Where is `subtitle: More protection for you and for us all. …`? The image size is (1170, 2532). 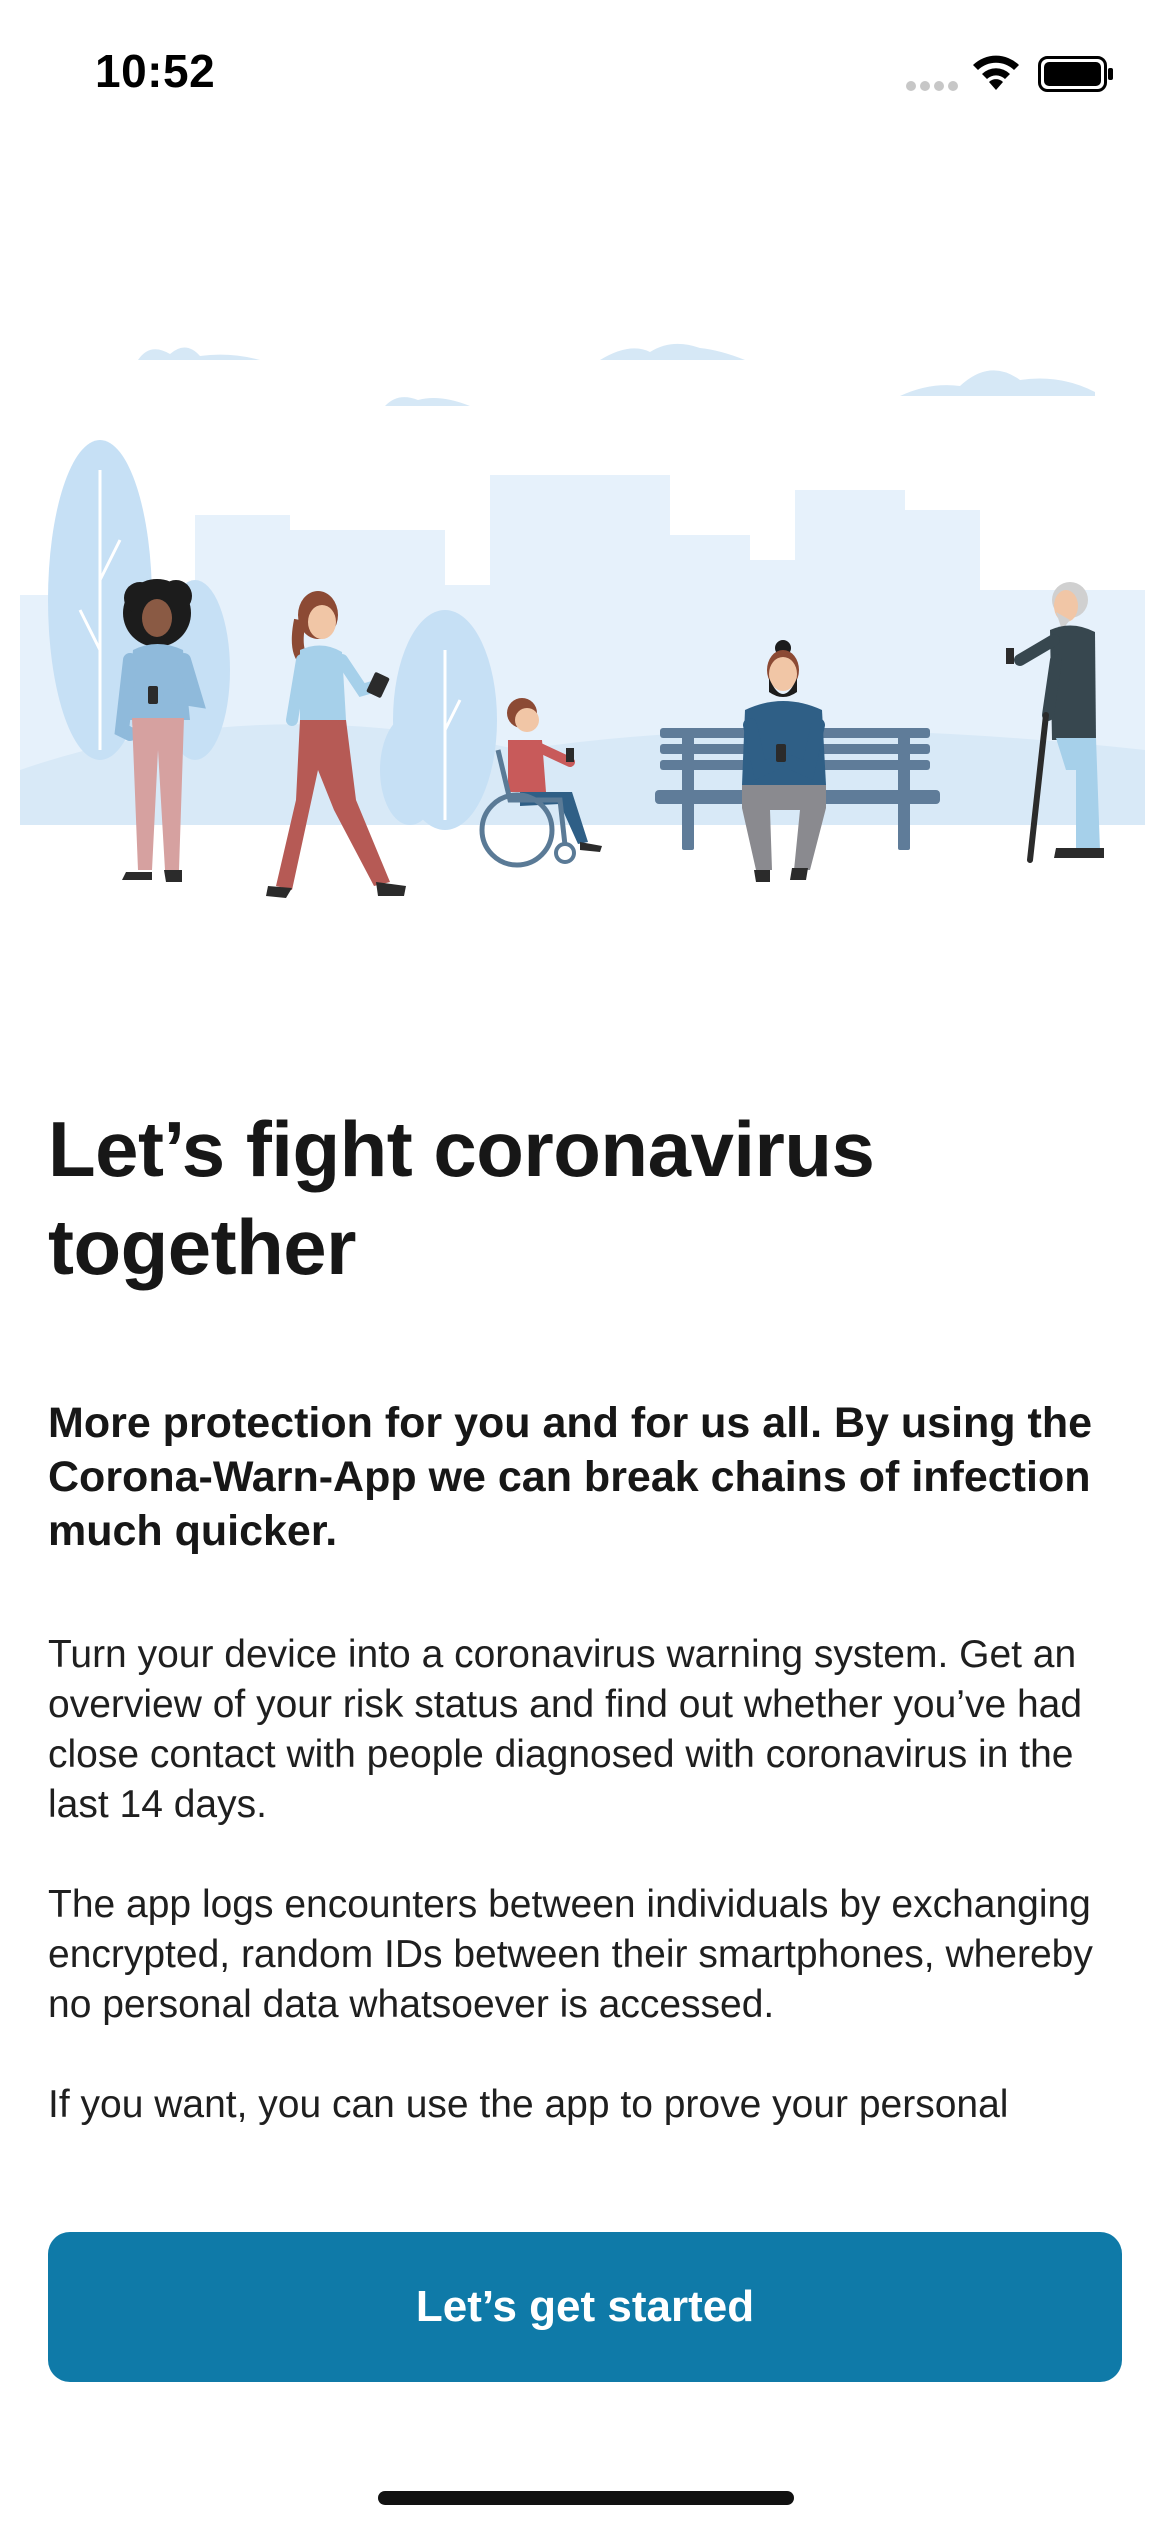 subtitle: More protection for you and for us all. … is located at coordinates (570, 1477).